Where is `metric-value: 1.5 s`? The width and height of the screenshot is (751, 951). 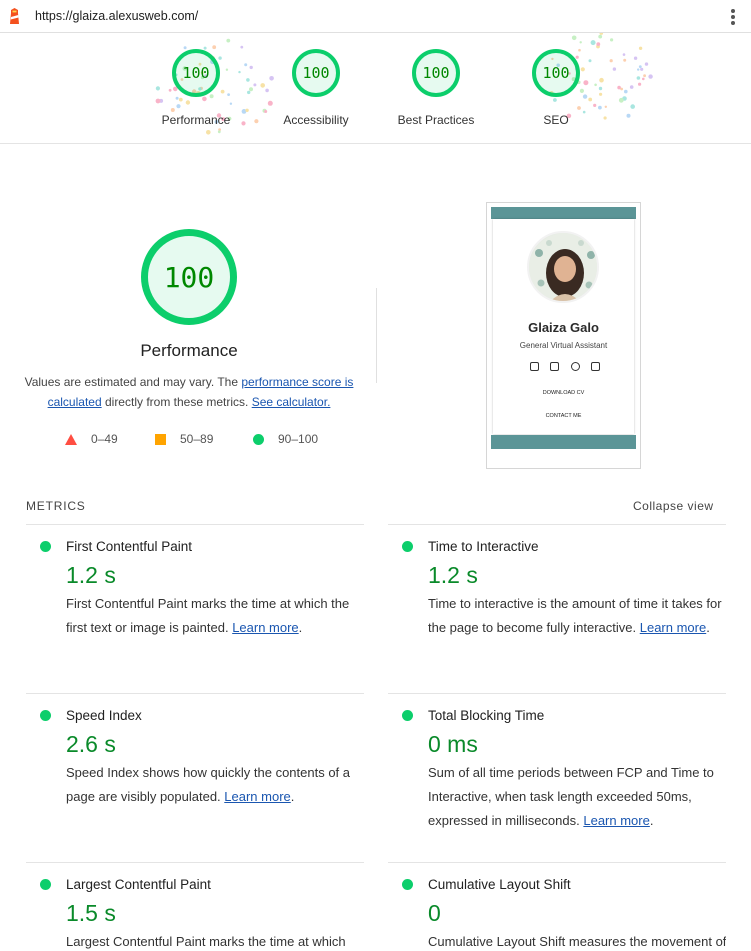 metric-value: 1.5 s is located at coordinates (91, 913).